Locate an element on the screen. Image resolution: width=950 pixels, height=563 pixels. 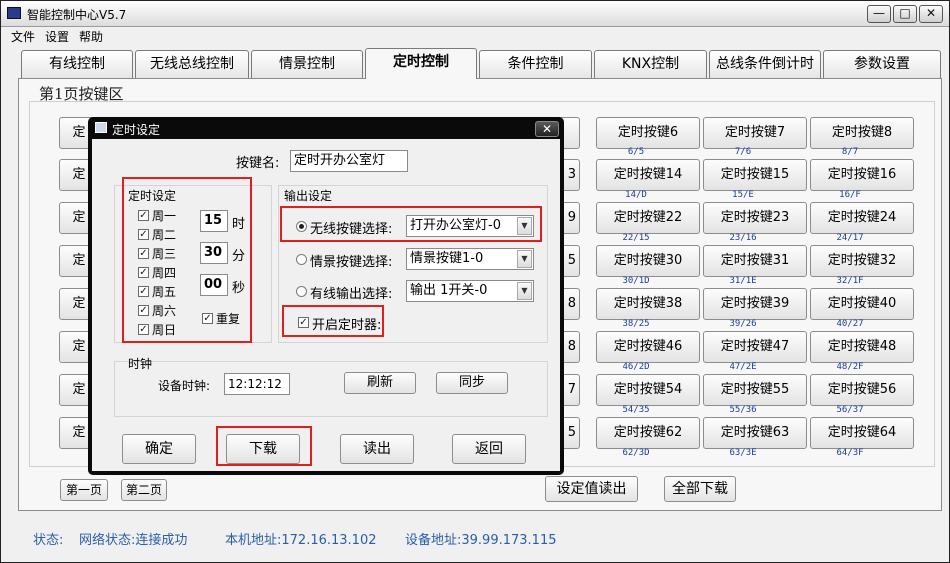
timer-key-23: 定时按键23 is located at coordinates (755, 218).